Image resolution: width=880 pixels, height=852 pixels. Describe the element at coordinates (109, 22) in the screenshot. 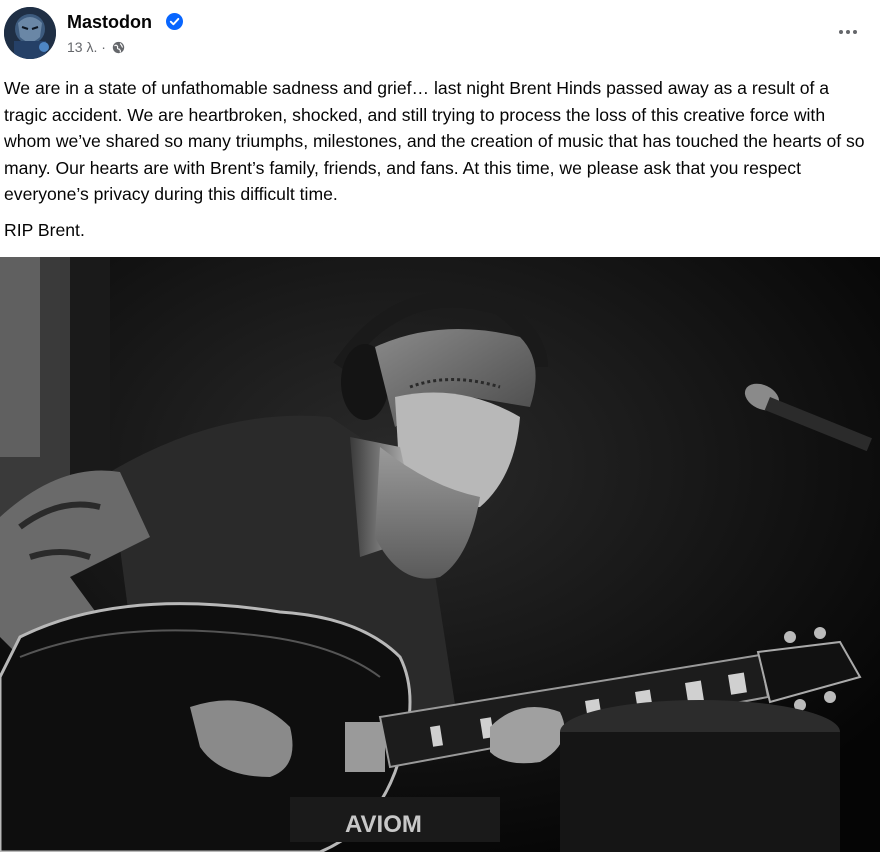

I see `page-name: Mastodon` at that location.